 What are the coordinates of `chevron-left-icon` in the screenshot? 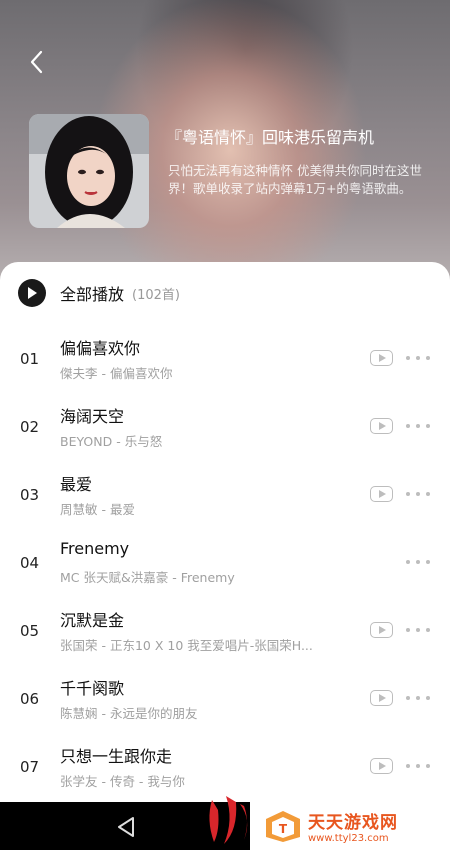 It's located at (36, 62).